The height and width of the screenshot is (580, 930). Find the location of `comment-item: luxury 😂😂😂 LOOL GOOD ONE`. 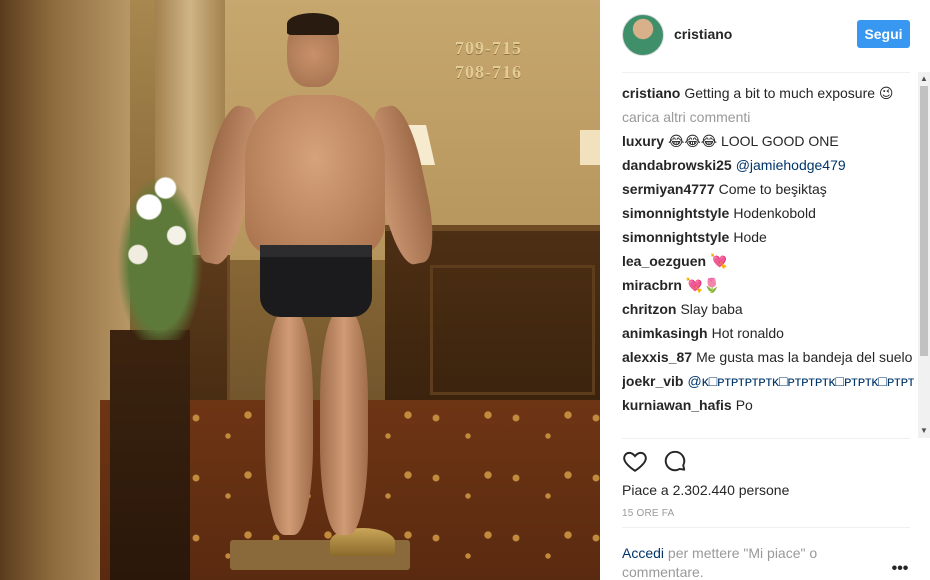

comment-item: luxury 😂😂😂 LOOL GOOD ONE is located at coordinates (768, 141).